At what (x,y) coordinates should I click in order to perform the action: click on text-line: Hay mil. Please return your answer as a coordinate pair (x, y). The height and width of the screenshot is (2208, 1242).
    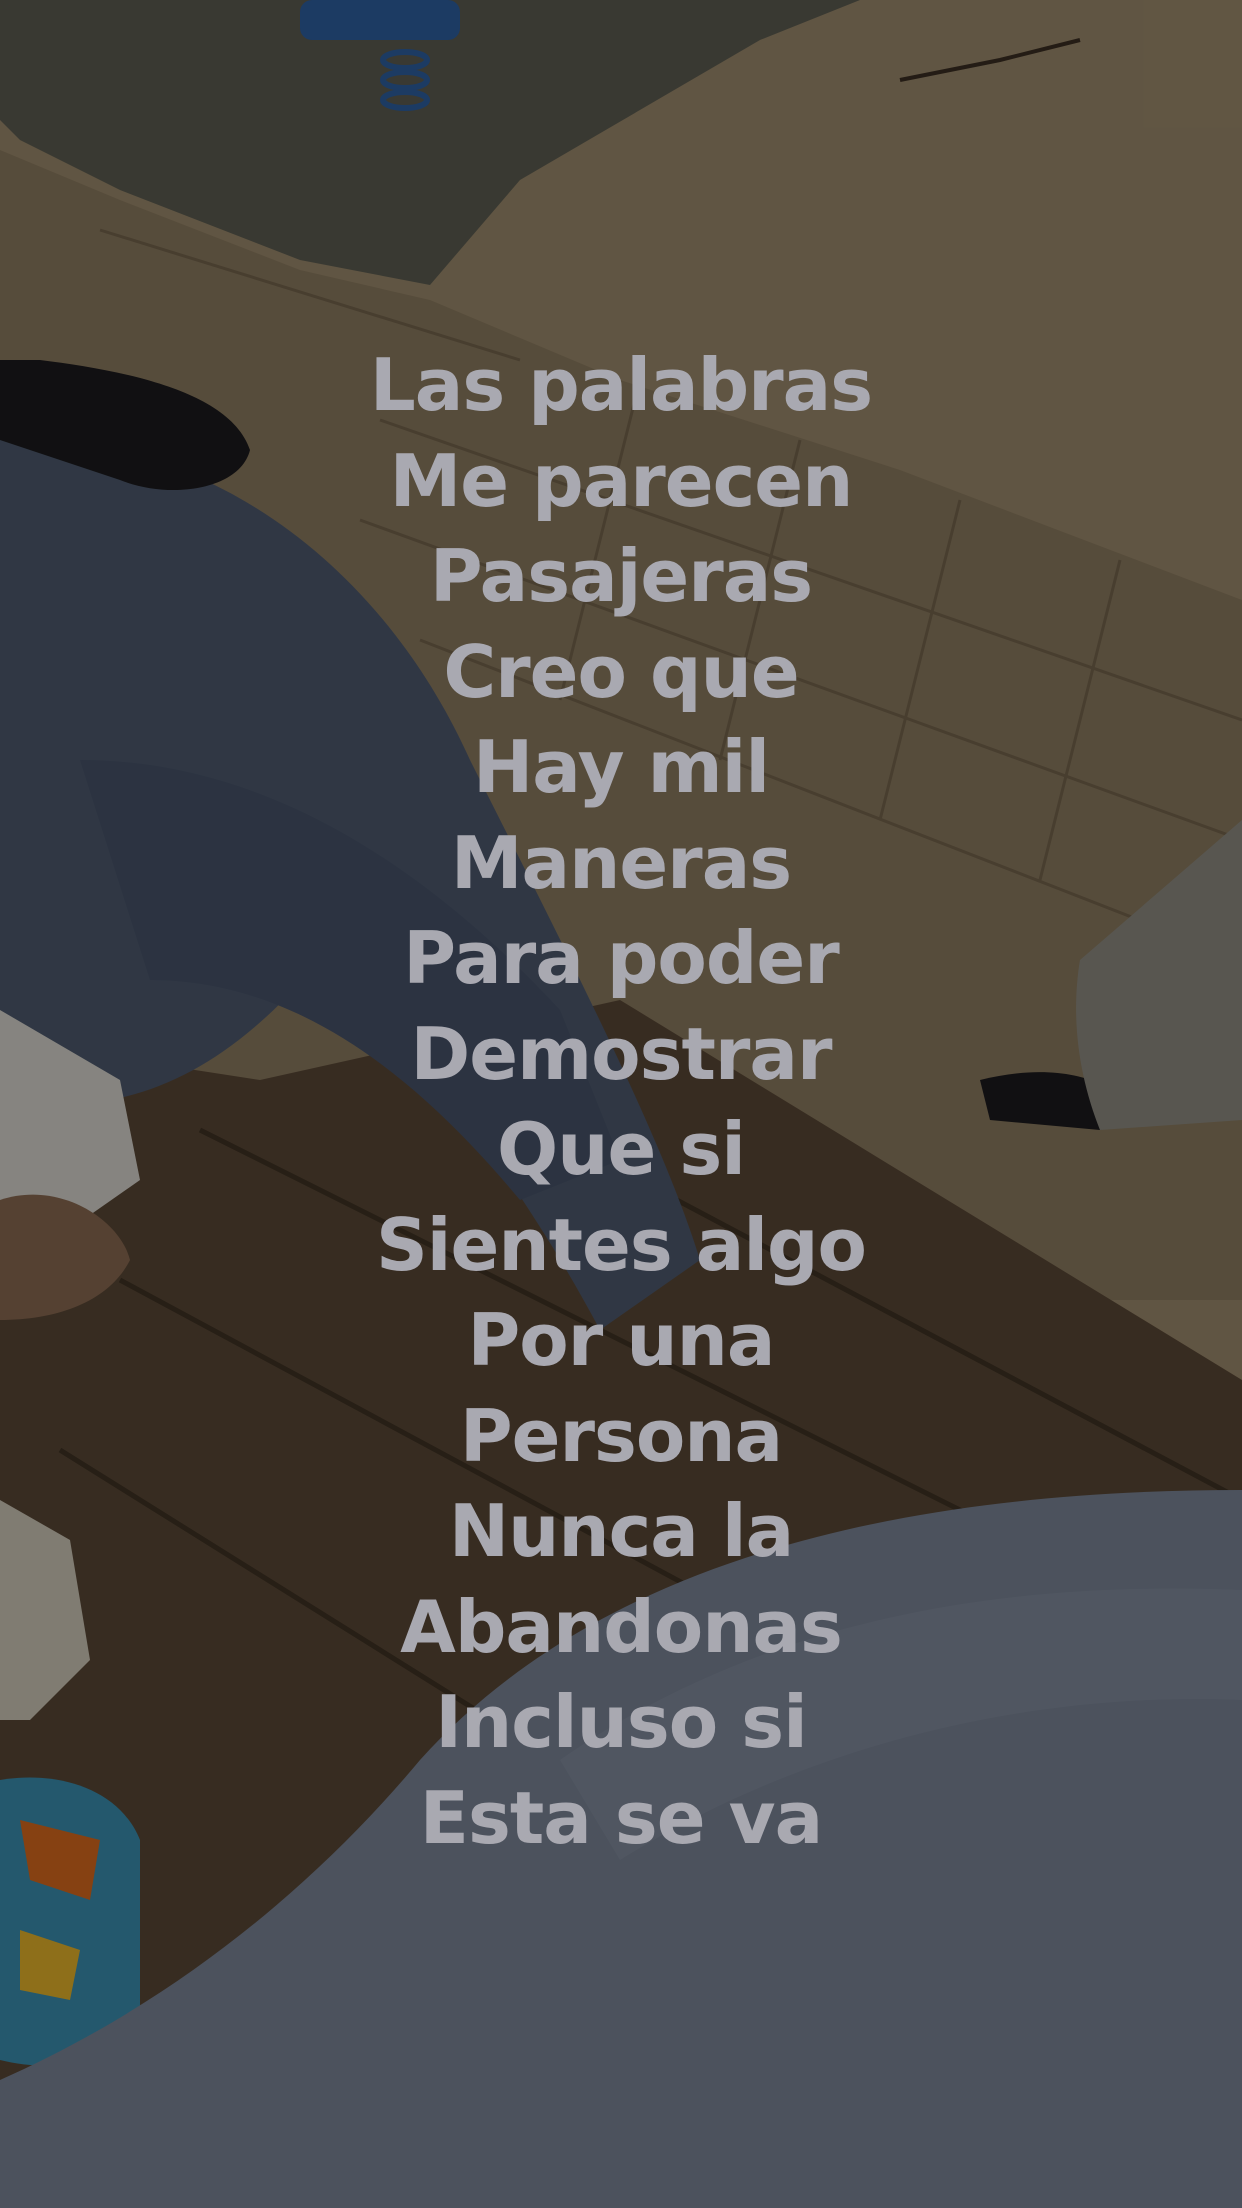
    Looking at the image, I should click on (621, 767).